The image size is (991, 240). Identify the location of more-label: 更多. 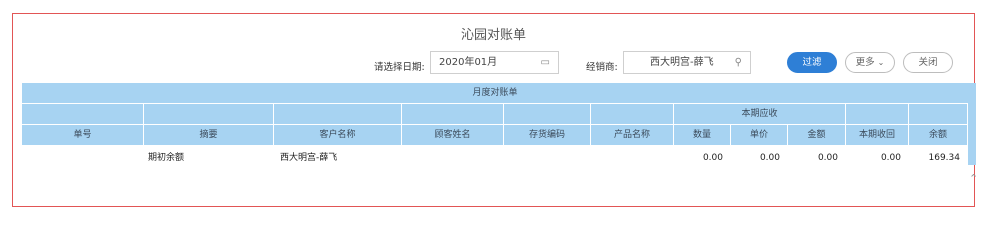
(865, 62).